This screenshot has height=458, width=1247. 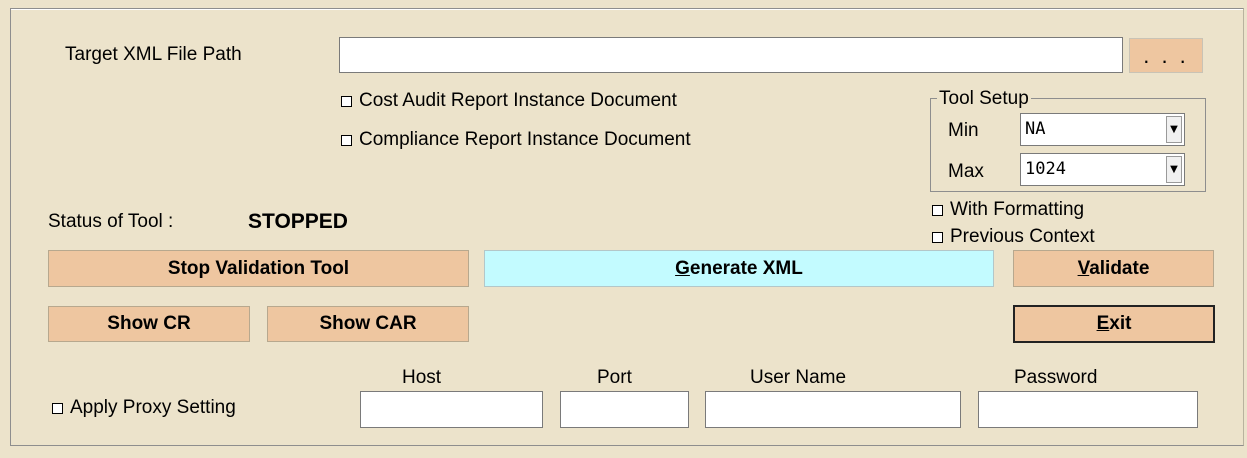 What do you see at coordinates (153, 407) in the screenshot?
I see `apply-proxy-label: Apply Proxy Setting` at bounding box center [153, 407].